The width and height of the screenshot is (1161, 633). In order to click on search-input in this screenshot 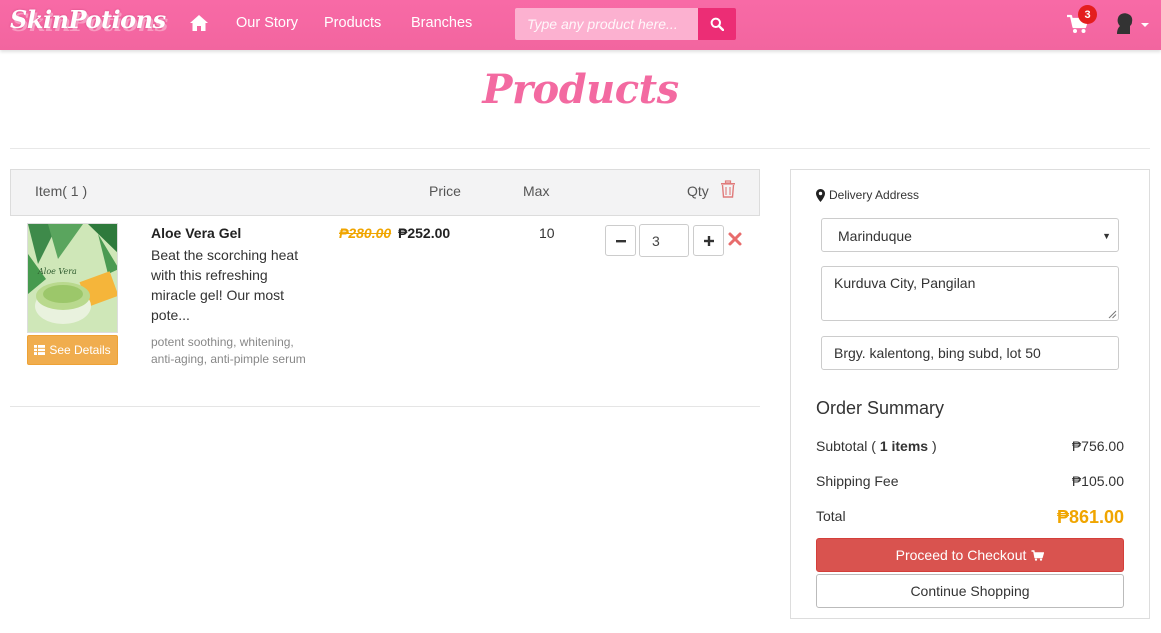, I will do `click(606, 24)`.